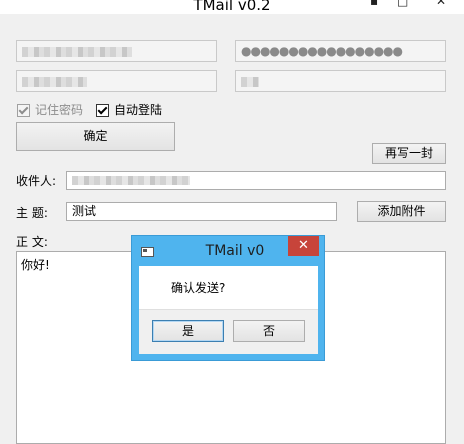 The image size is (464, 444). I want to click on dialog-close-icon: ✕, so click(303, 246).